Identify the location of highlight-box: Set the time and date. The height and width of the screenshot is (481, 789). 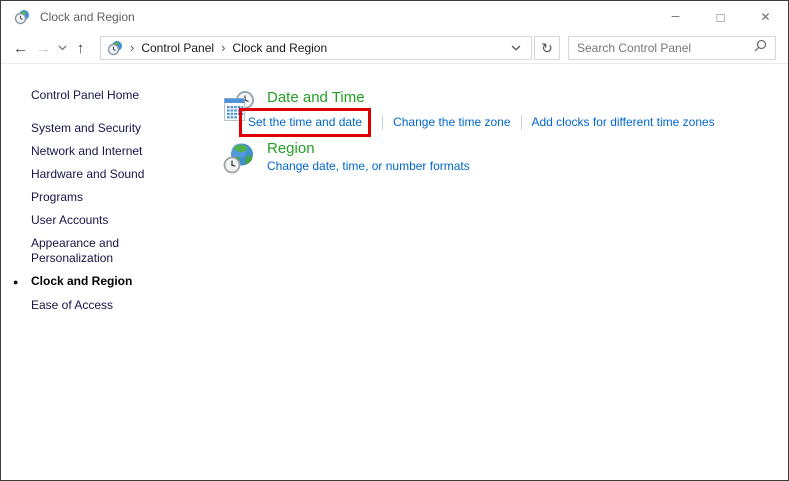
(305, 122).